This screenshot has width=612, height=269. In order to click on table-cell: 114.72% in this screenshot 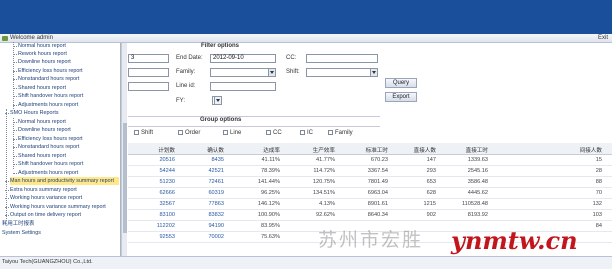, I will do `click(324, 171)`.